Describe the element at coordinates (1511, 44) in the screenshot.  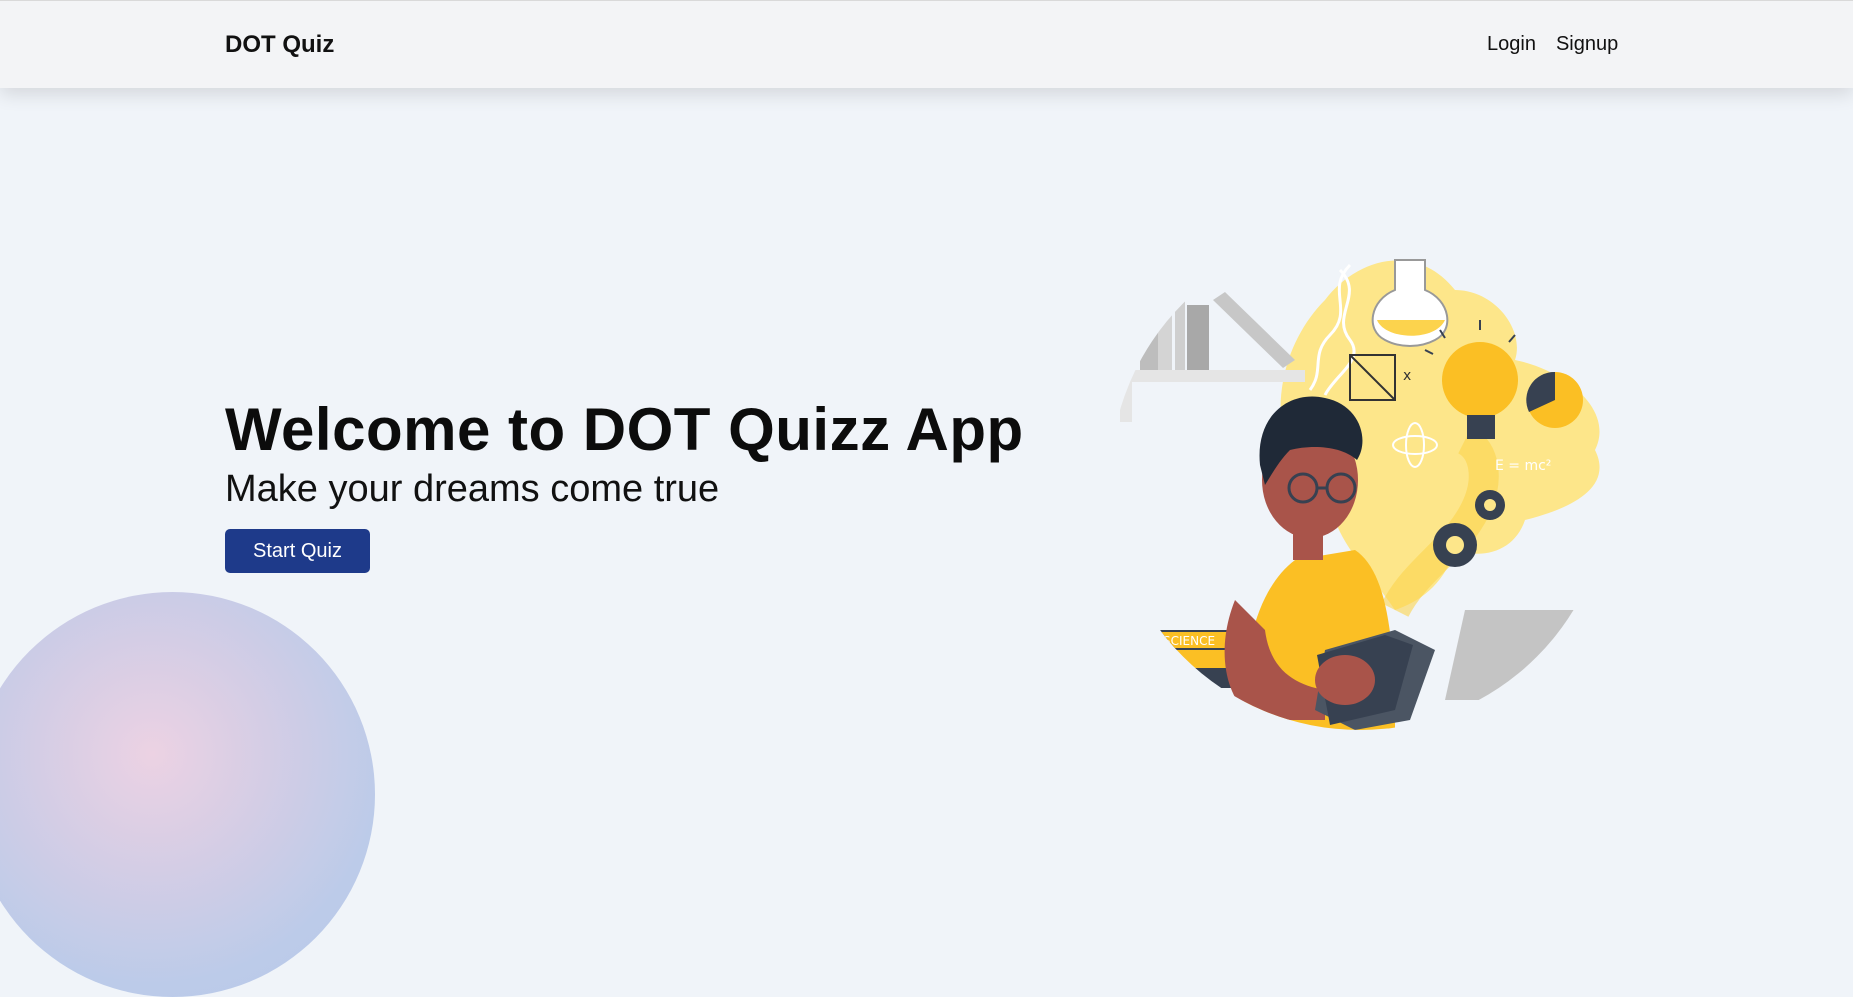
I see `login-link: Login` at that location.